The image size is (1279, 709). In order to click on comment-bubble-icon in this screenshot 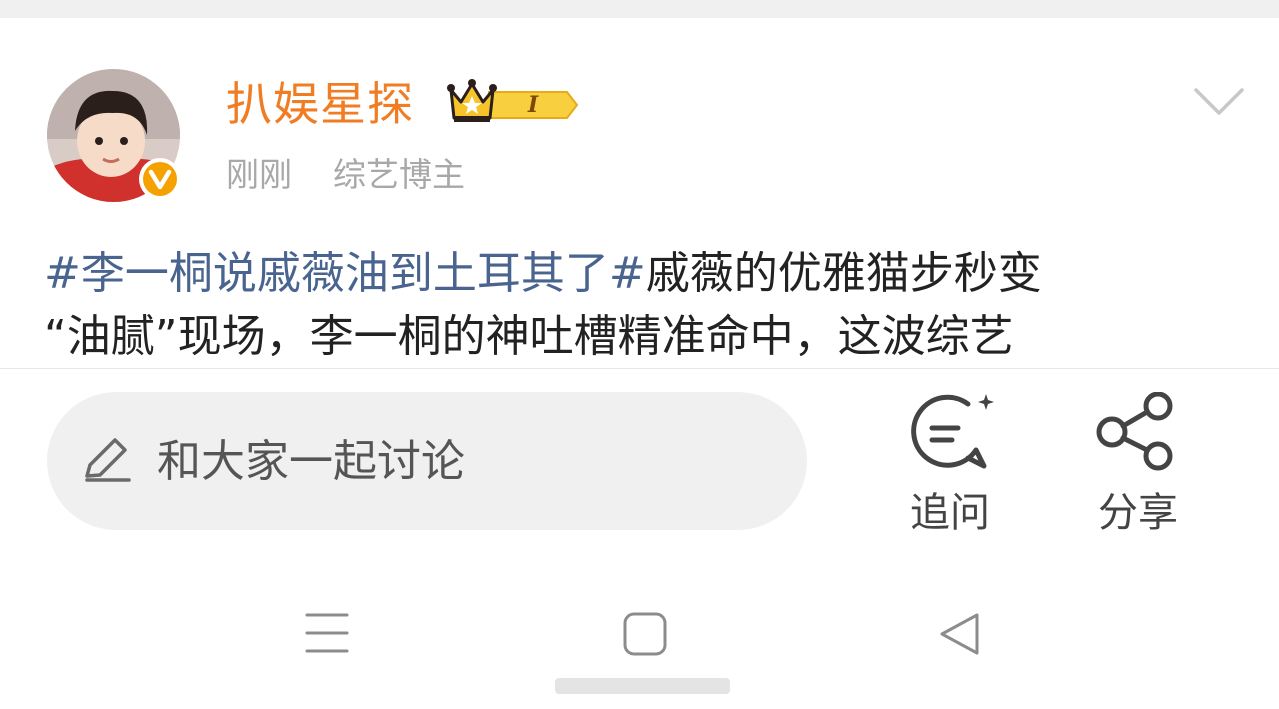, I will do `click(949, 431)`.